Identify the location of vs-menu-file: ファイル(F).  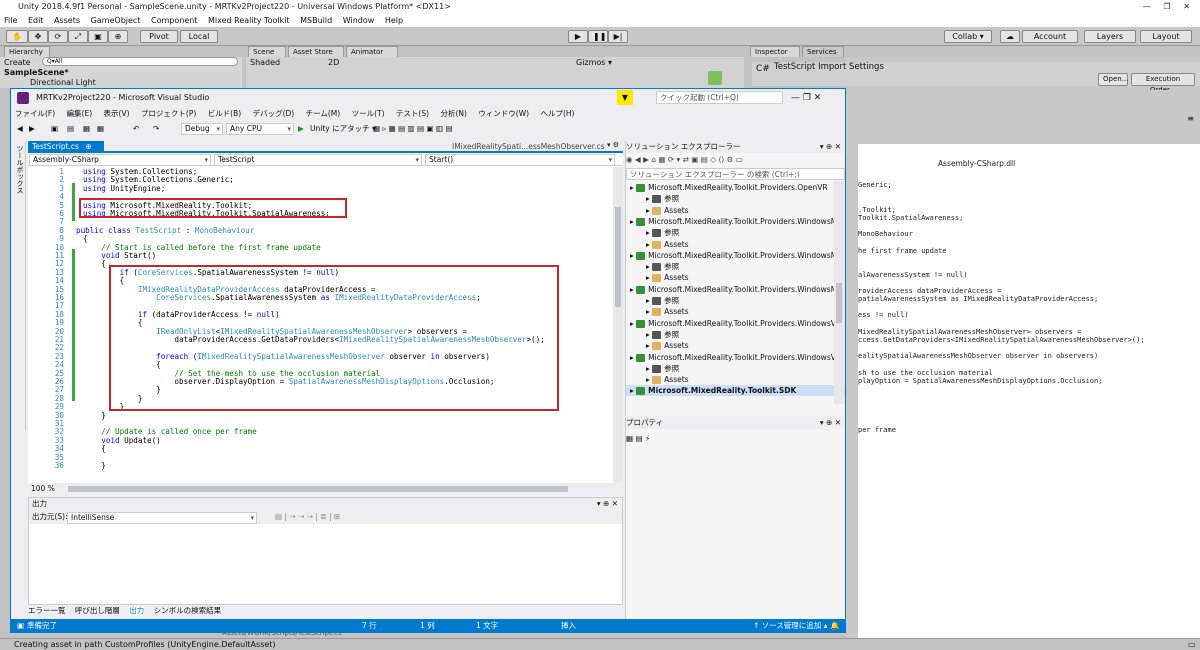
(35, 113).